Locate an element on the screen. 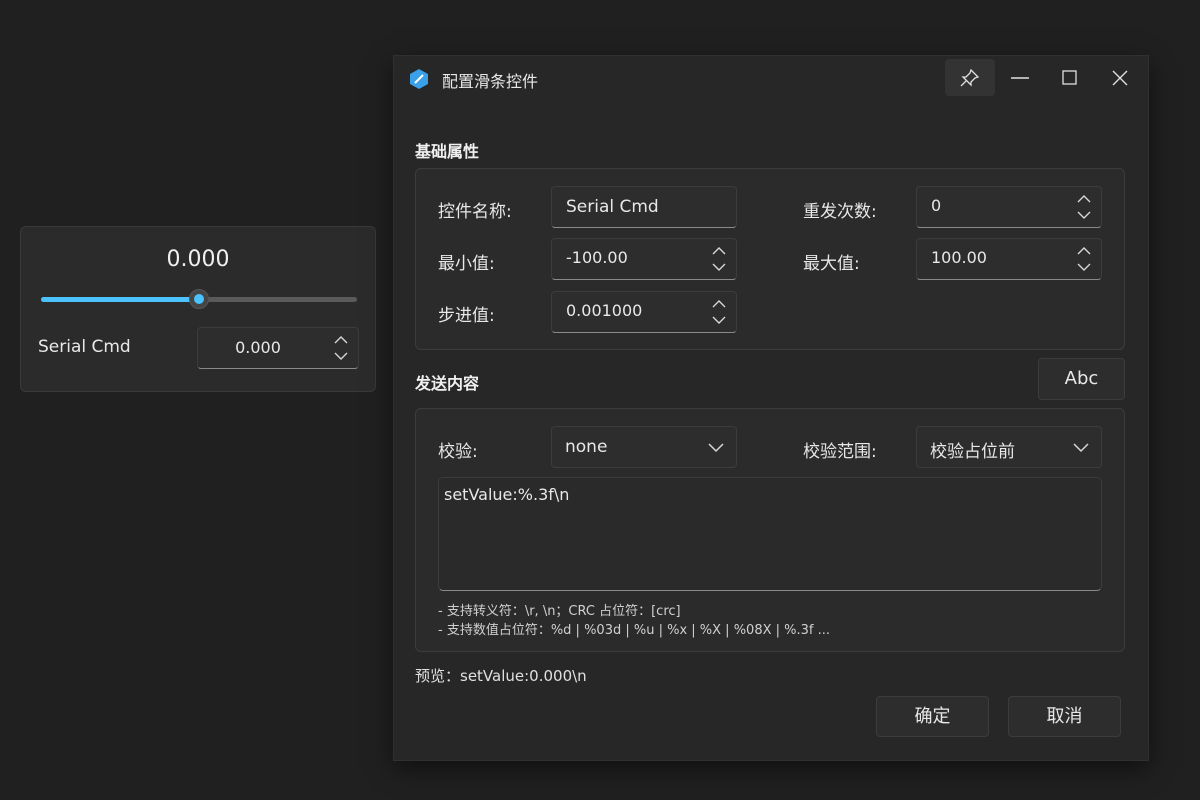 The image size is (1200, 800). slider-fill is located at coordinates (120, 299).